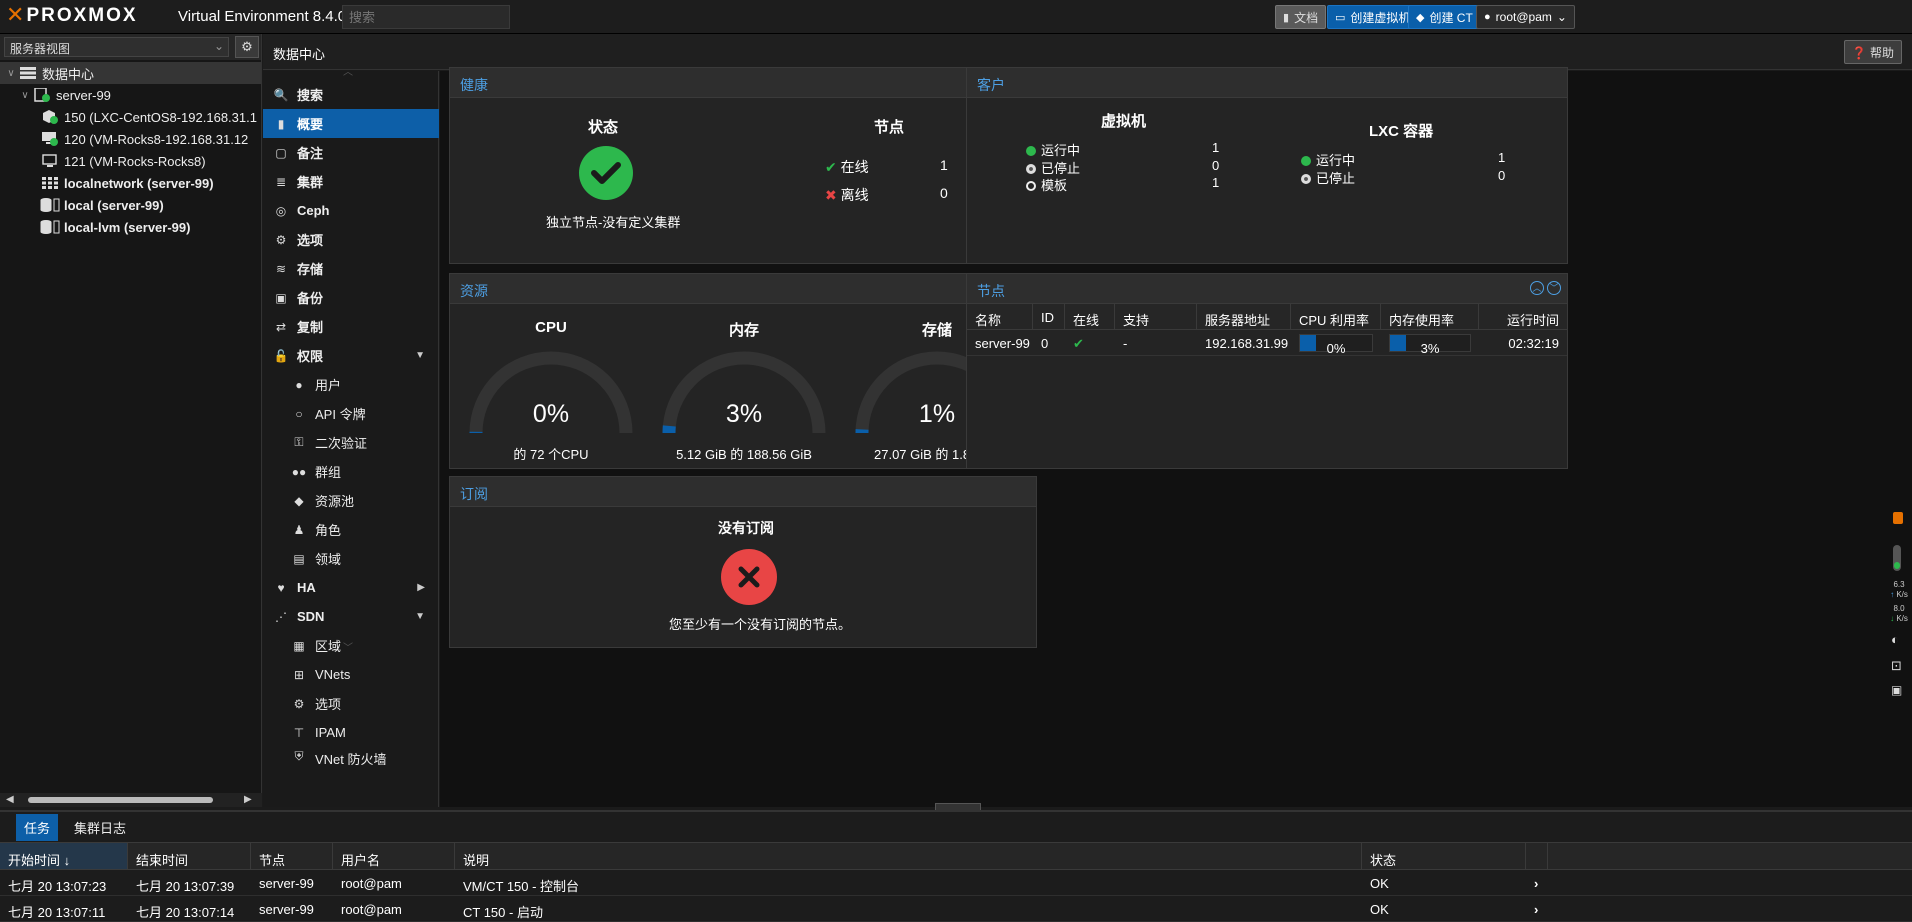  Describe the element at coordinates (1873, 52) in the screenshot. I see `help-button: ❓ 帮助` at that location.